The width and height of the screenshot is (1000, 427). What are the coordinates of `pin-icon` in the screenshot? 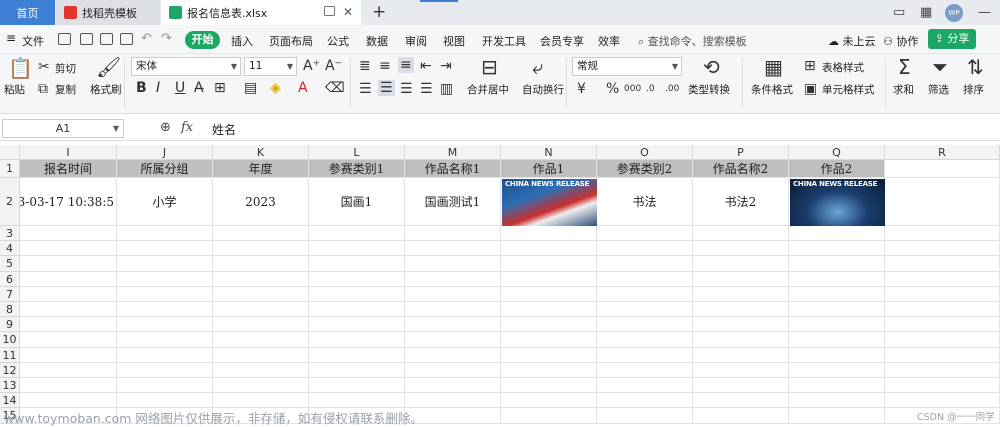 It's located at (329, 11).